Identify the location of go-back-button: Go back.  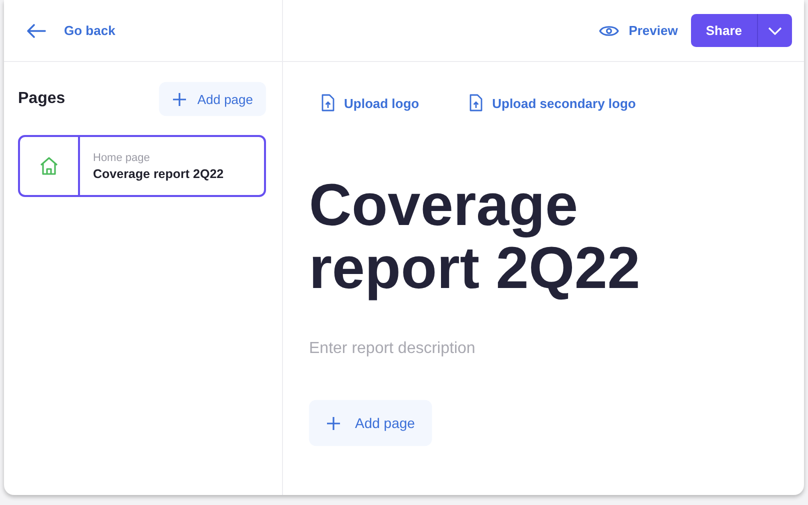
(71, 30).